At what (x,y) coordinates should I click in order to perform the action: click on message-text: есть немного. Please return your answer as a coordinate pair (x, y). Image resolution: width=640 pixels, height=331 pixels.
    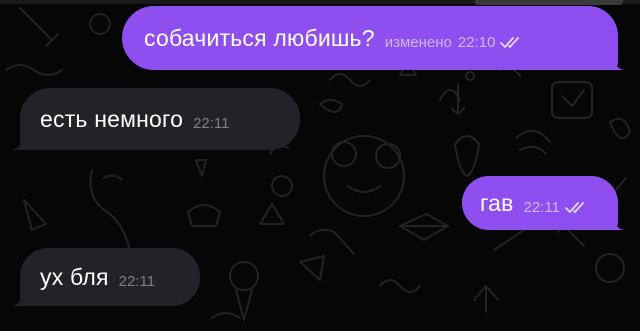
    Looking at the image, I should click on (112, 118).